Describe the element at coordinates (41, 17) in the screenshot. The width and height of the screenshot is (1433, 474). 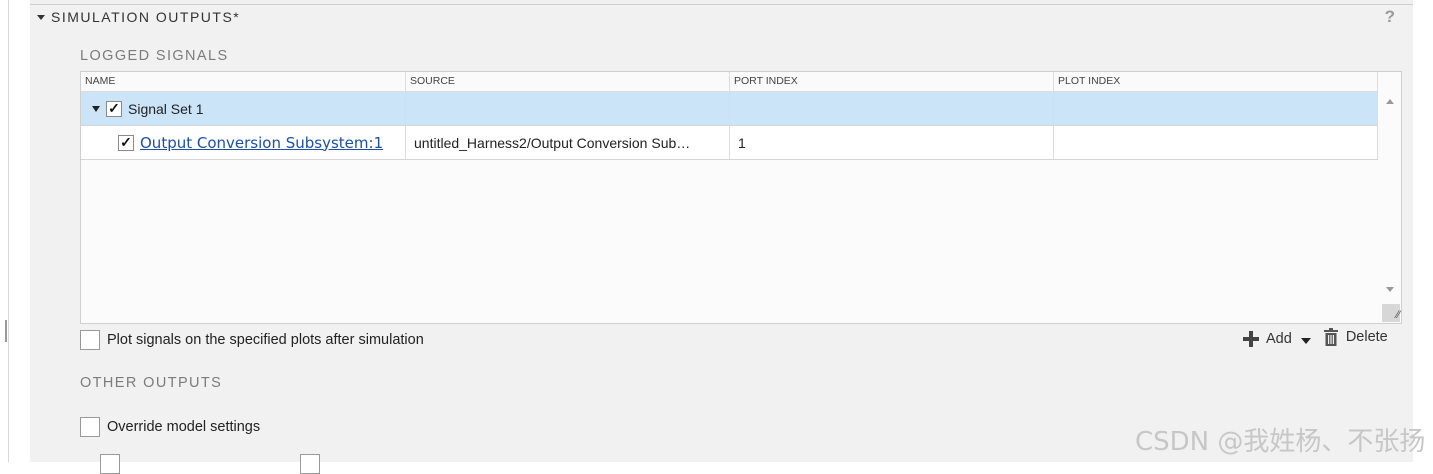
I see `collapse-caret-icon` at that location.